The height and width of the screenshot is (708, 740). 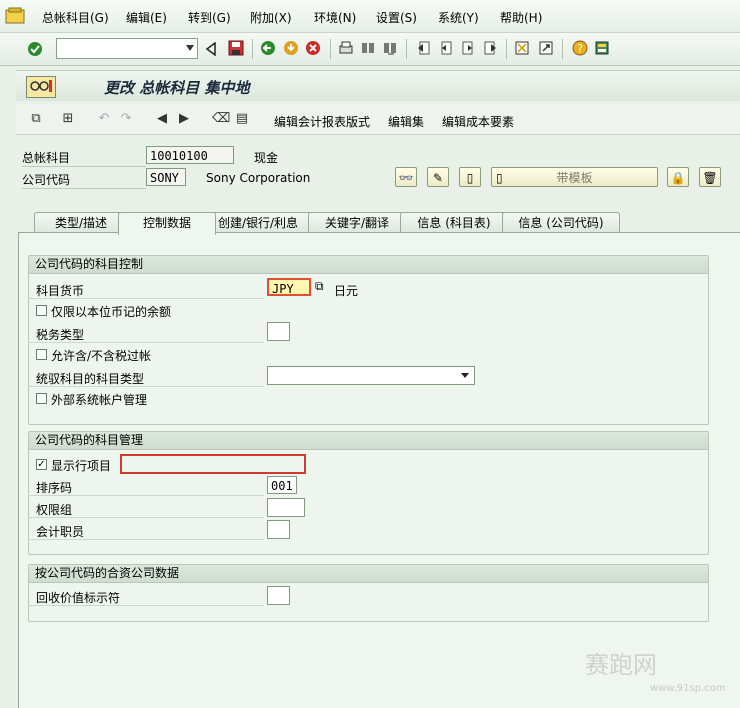 I want to click on account-currency-field: JPY, so click(x=289, y=287).